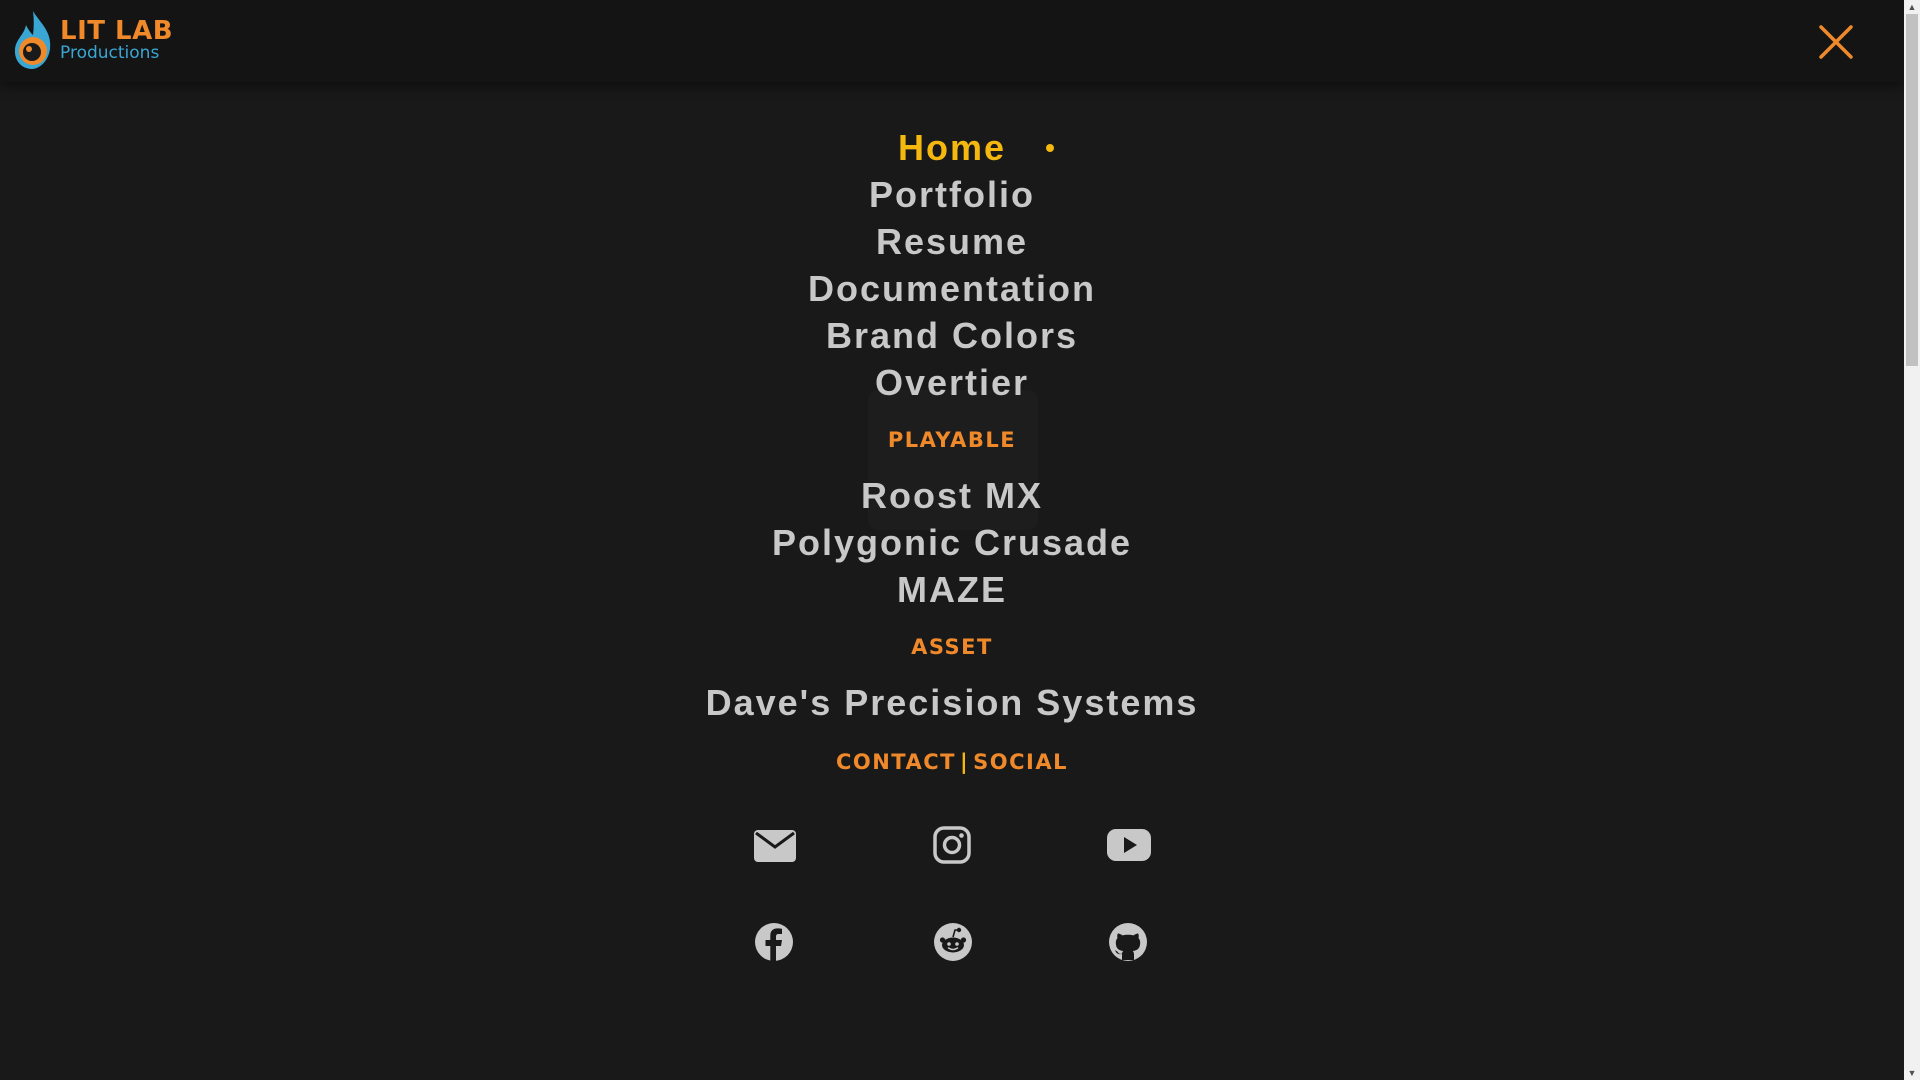 The image size is (1920, 1080). Describe the element at coordinates (952, 194) in the screenshot. I see `nav-item-portfolio: Portfolio` at that location.